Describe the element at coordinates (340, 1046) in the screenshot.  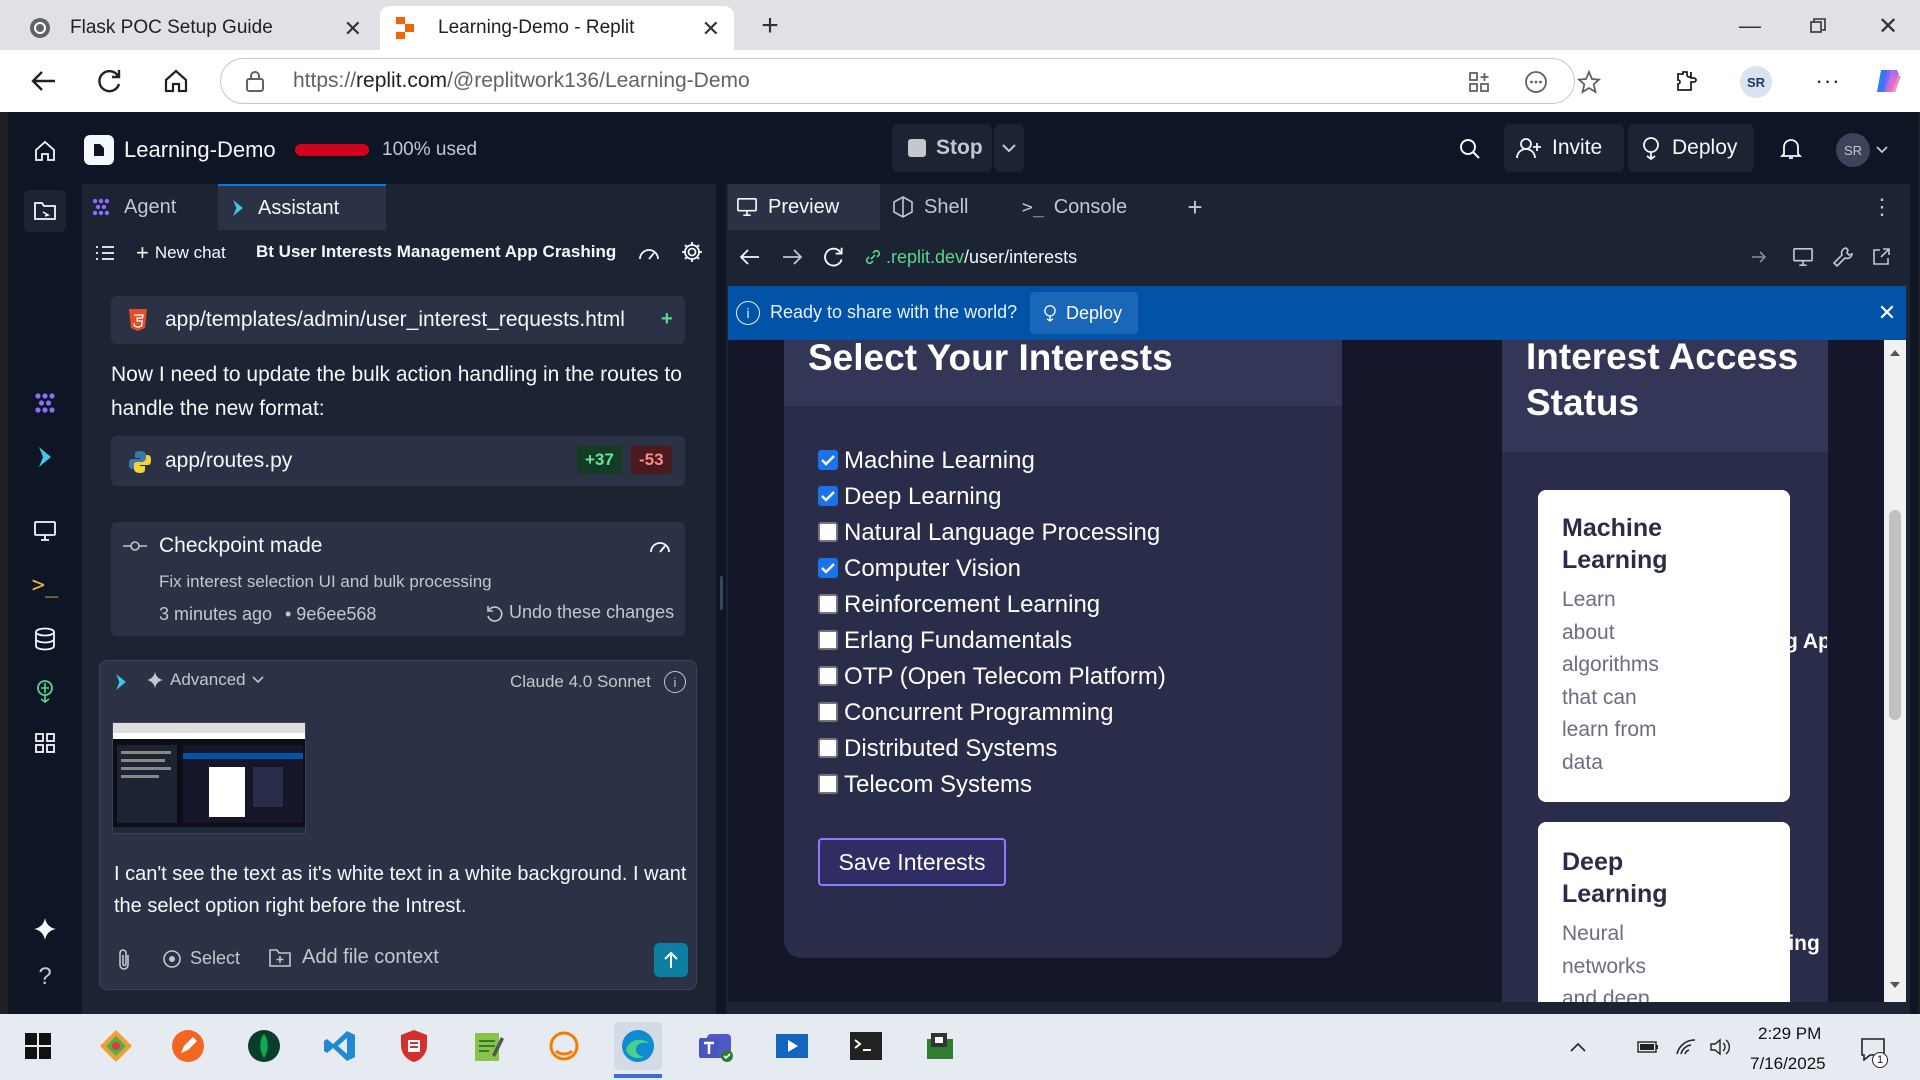
I see `vscode-icon` at that location.